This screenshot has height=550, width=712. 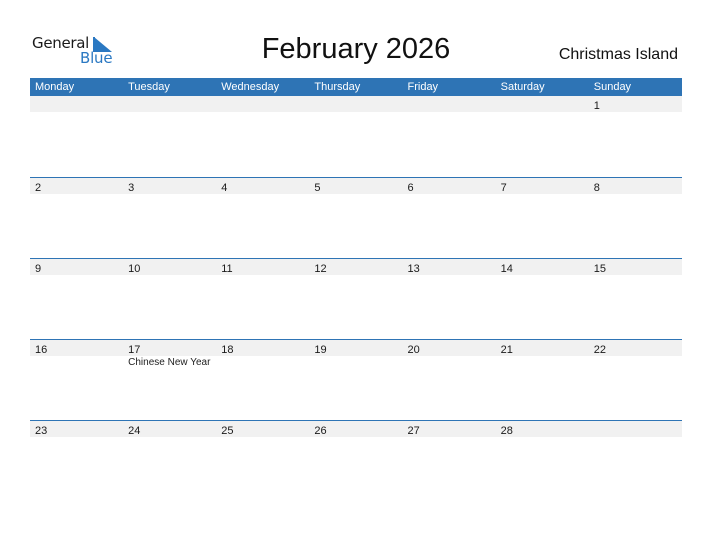 I want to click on holiday-label: Chinese New Year, so click(x=169, y=362).